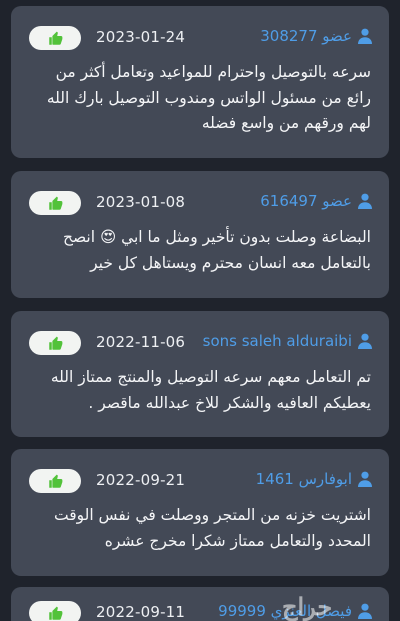  I want to click on review-date: 2022-11-06, so click(141, 342).